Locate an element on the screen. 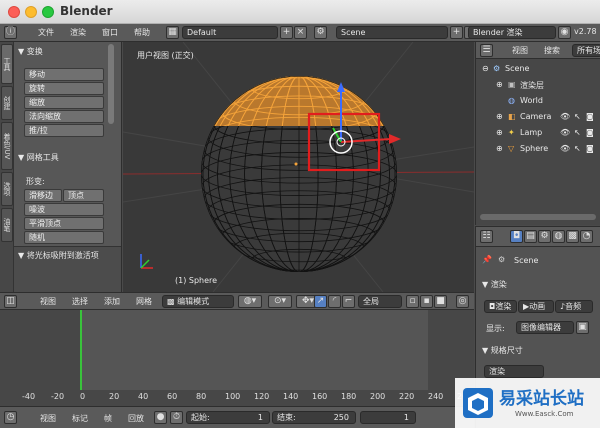 The height and width of the screenshot is (428, 600). select-menu: 选择 is located at coordinates (80, 301).